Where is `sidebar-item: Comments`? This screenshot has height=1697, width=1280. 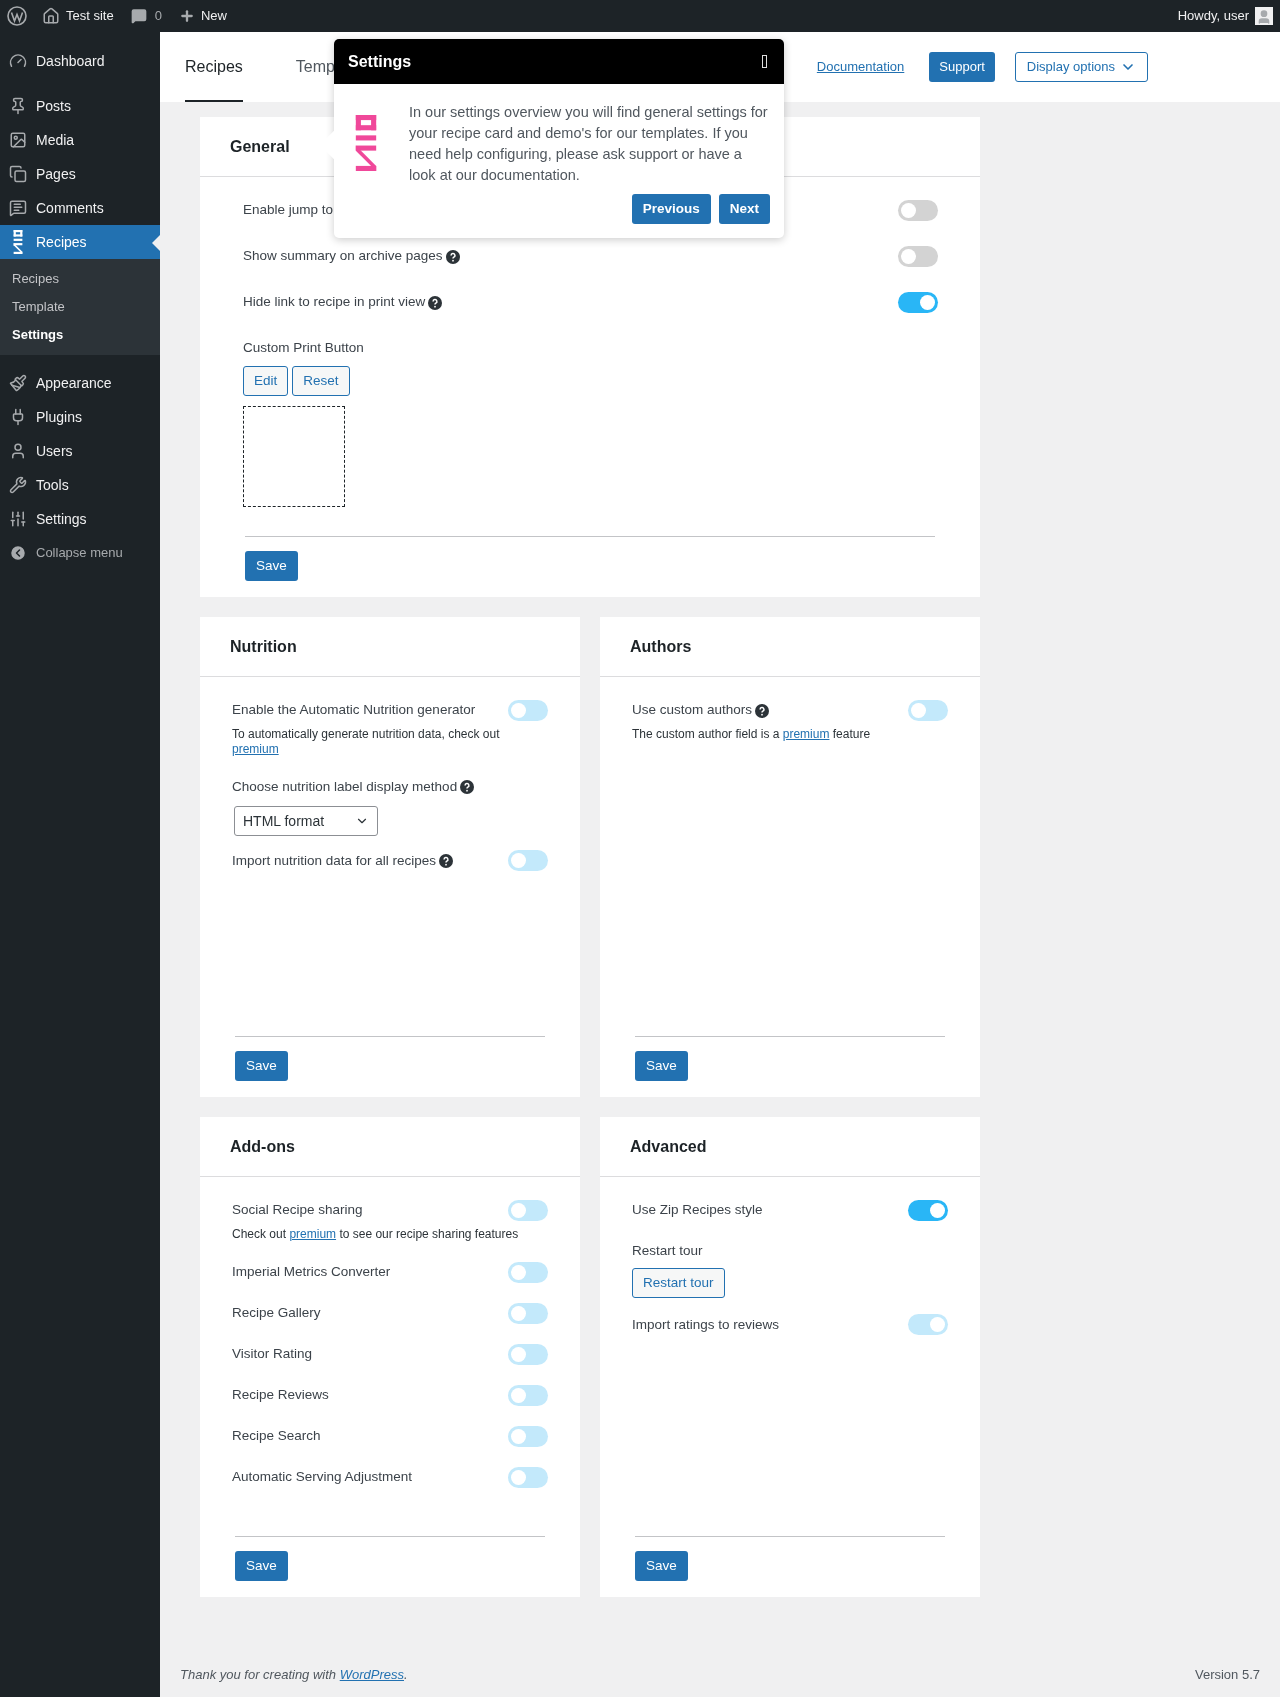 sidebar-item: Comments is located at coordinates (80, 208).